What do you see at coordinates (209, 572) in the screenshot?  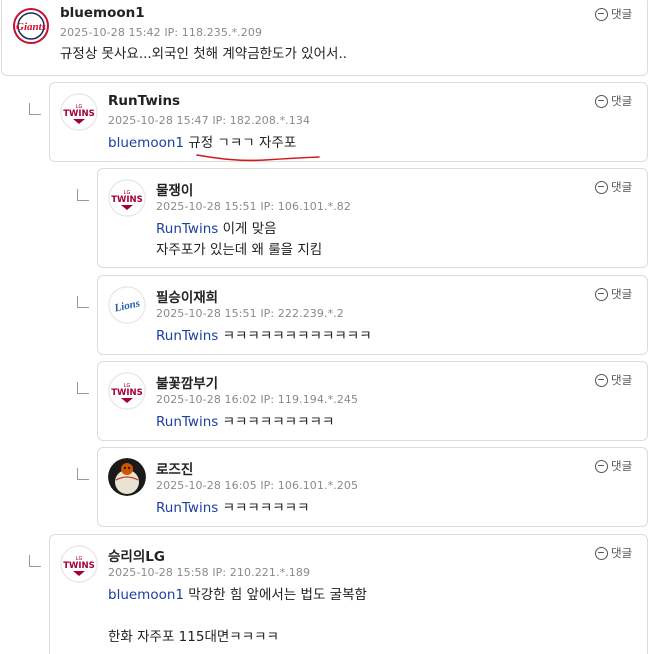 I see `comment-meta: 2025-10-28 15:58 IP: 210.221.*.189` at bounding box center [209, 572].